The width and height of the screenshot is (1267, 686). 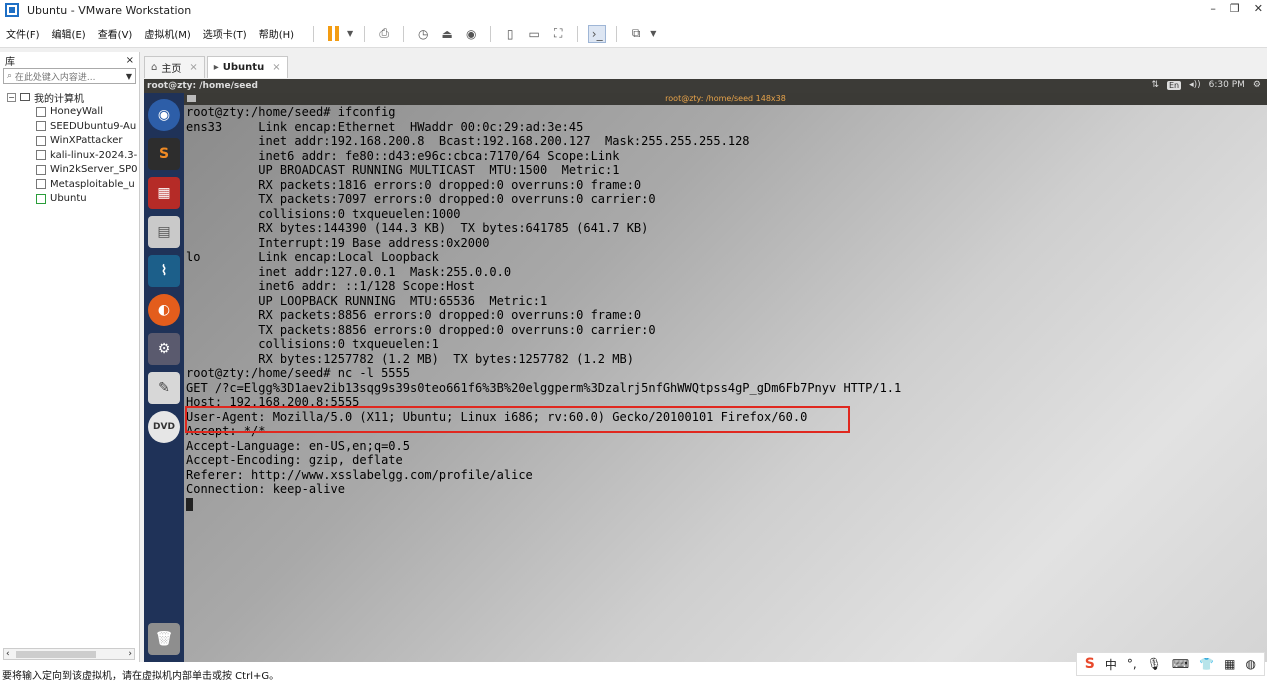 What do you see at coordinates (1132, 664) in the screenshot?
I see `ime-punctuation-toggle: °,` at bounding box center [1132, 664].